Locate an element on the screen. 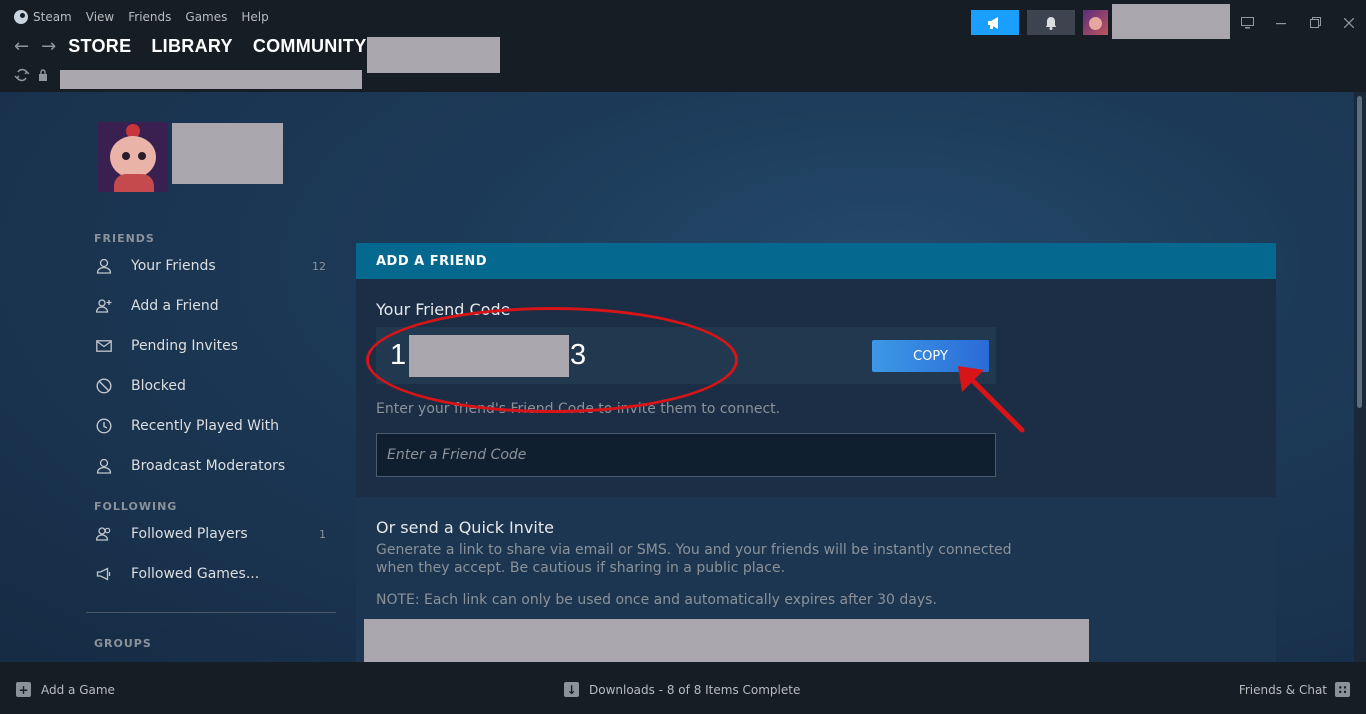  close-icon is located at coordinates (1349, 22).